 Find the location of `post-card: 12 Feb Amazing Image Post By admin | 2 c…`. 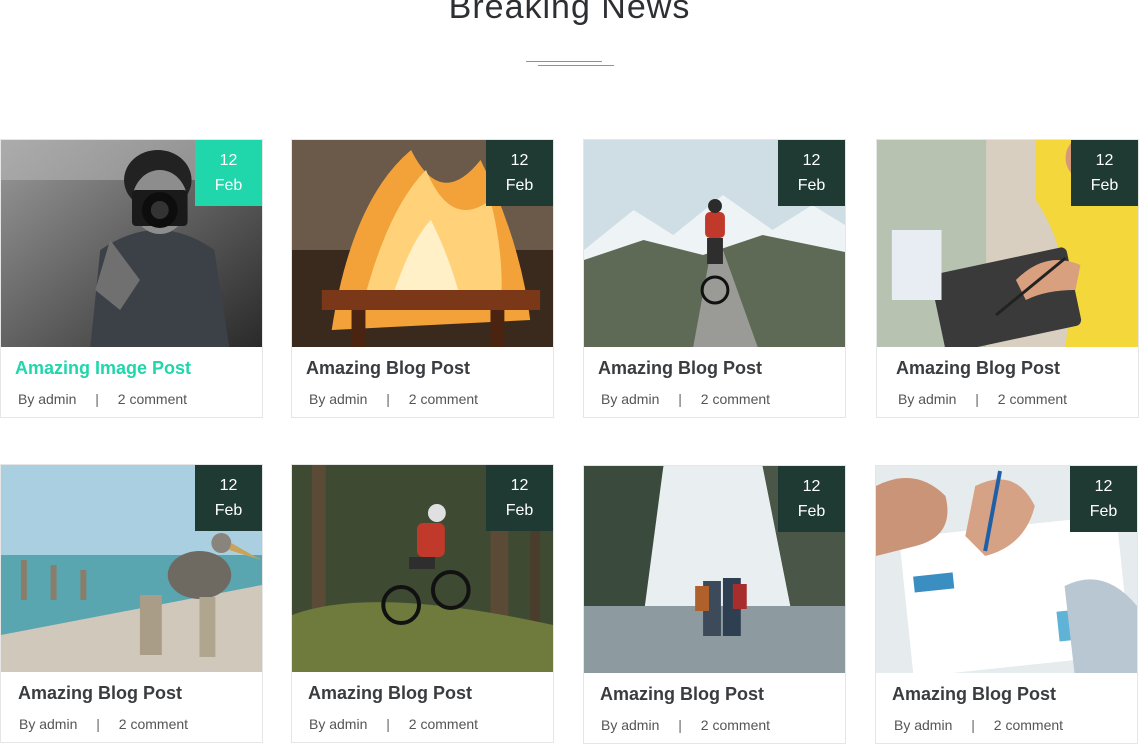

post-card: 12 Feb Amazing Image Post By admin | 2 c… is located at coordinates (131, 278).